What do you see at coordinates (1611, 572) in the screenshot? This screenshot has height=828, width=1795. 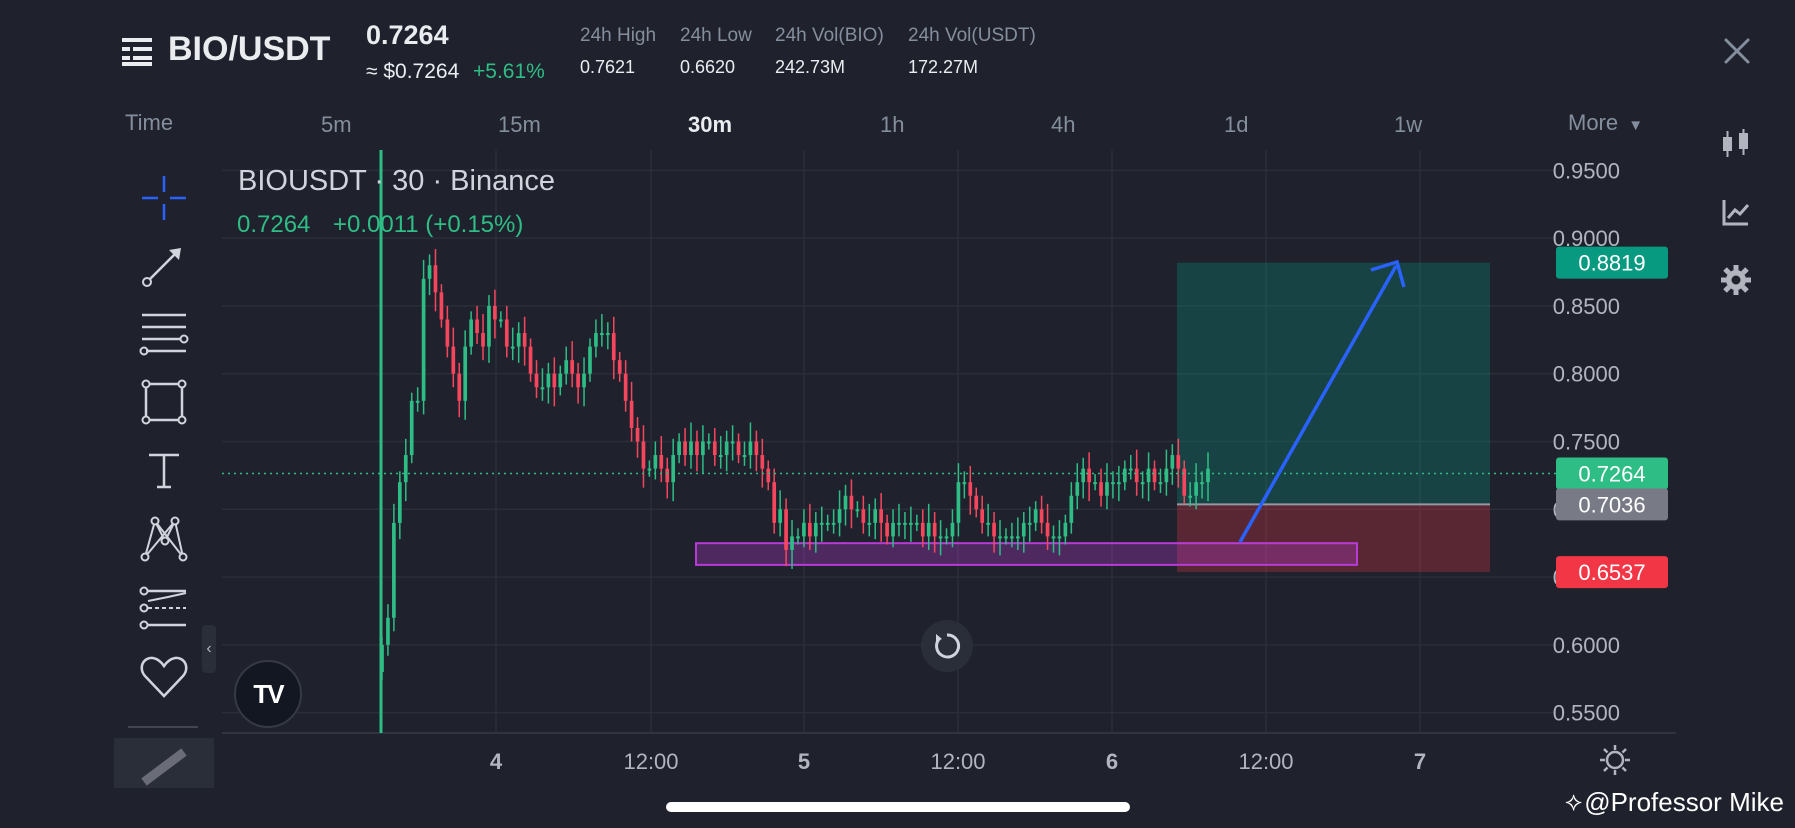 I see `price-tag-label: 0.6537` at bounding box center [1611, 572].